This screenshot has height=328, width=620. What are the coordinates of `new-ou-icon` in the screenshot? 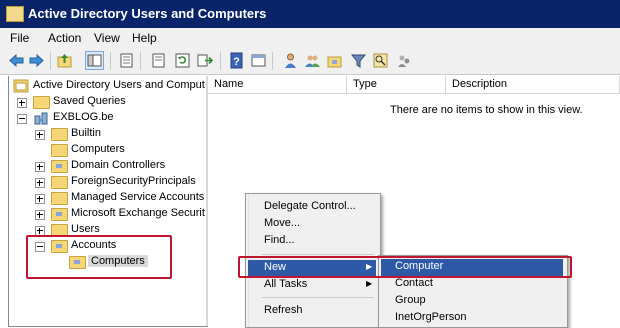 It's located at (334, 60).